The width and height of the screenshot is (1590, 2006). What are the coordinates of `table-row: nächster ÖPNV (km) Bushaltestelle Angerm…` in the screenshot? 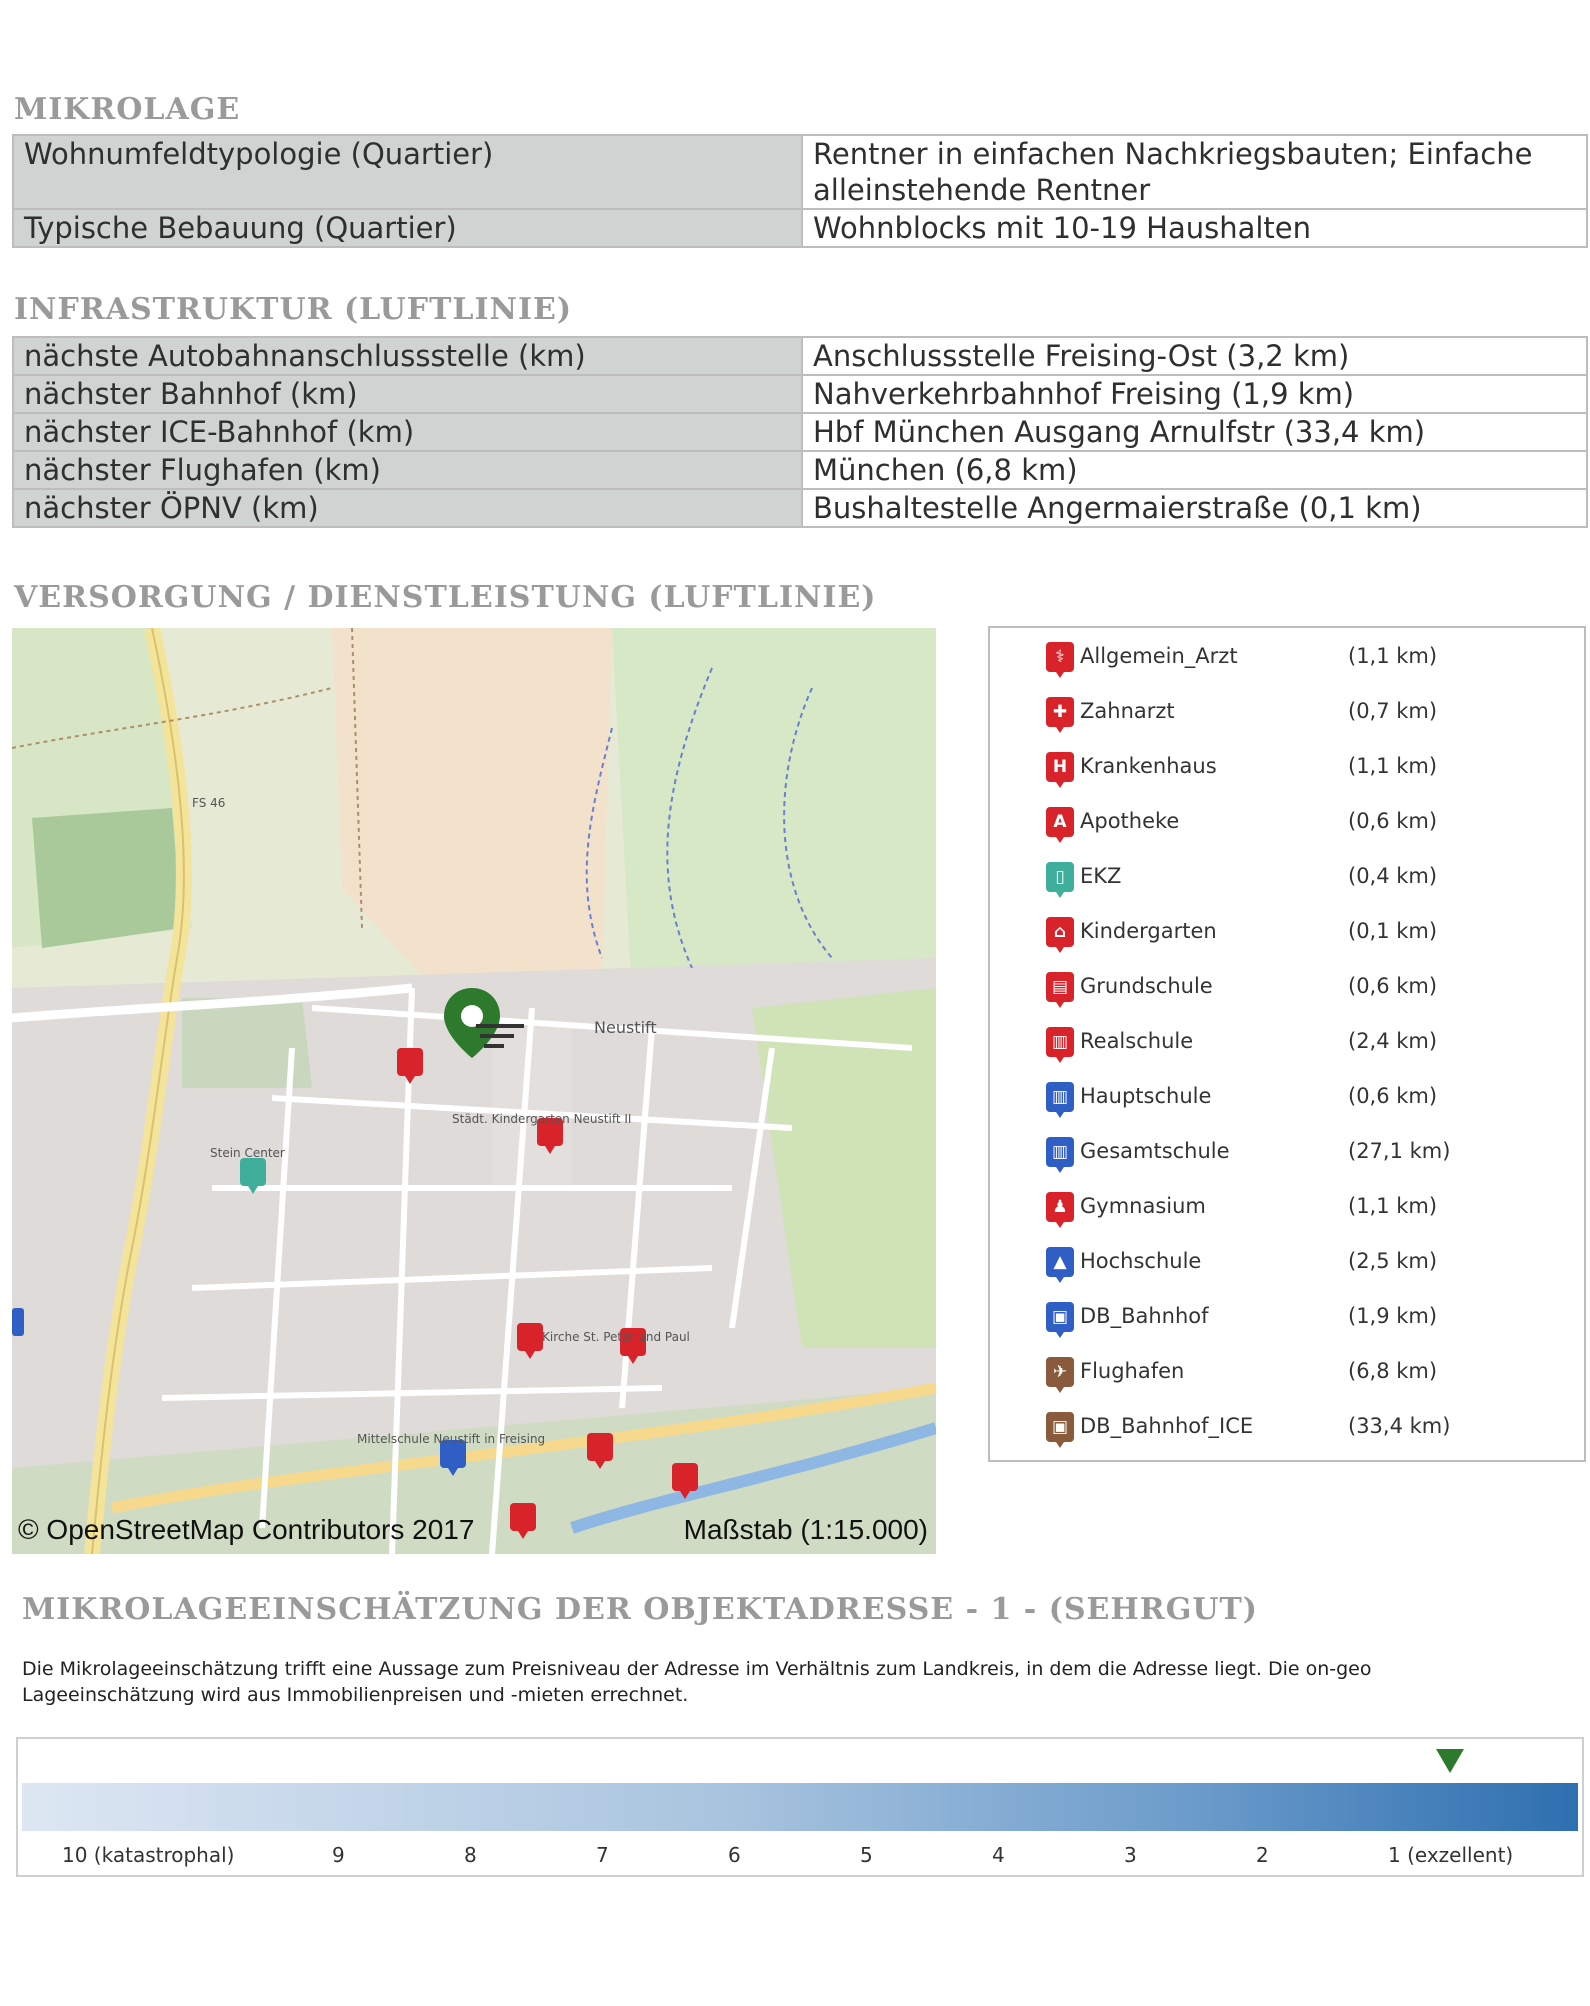 It's located at (800, 508).